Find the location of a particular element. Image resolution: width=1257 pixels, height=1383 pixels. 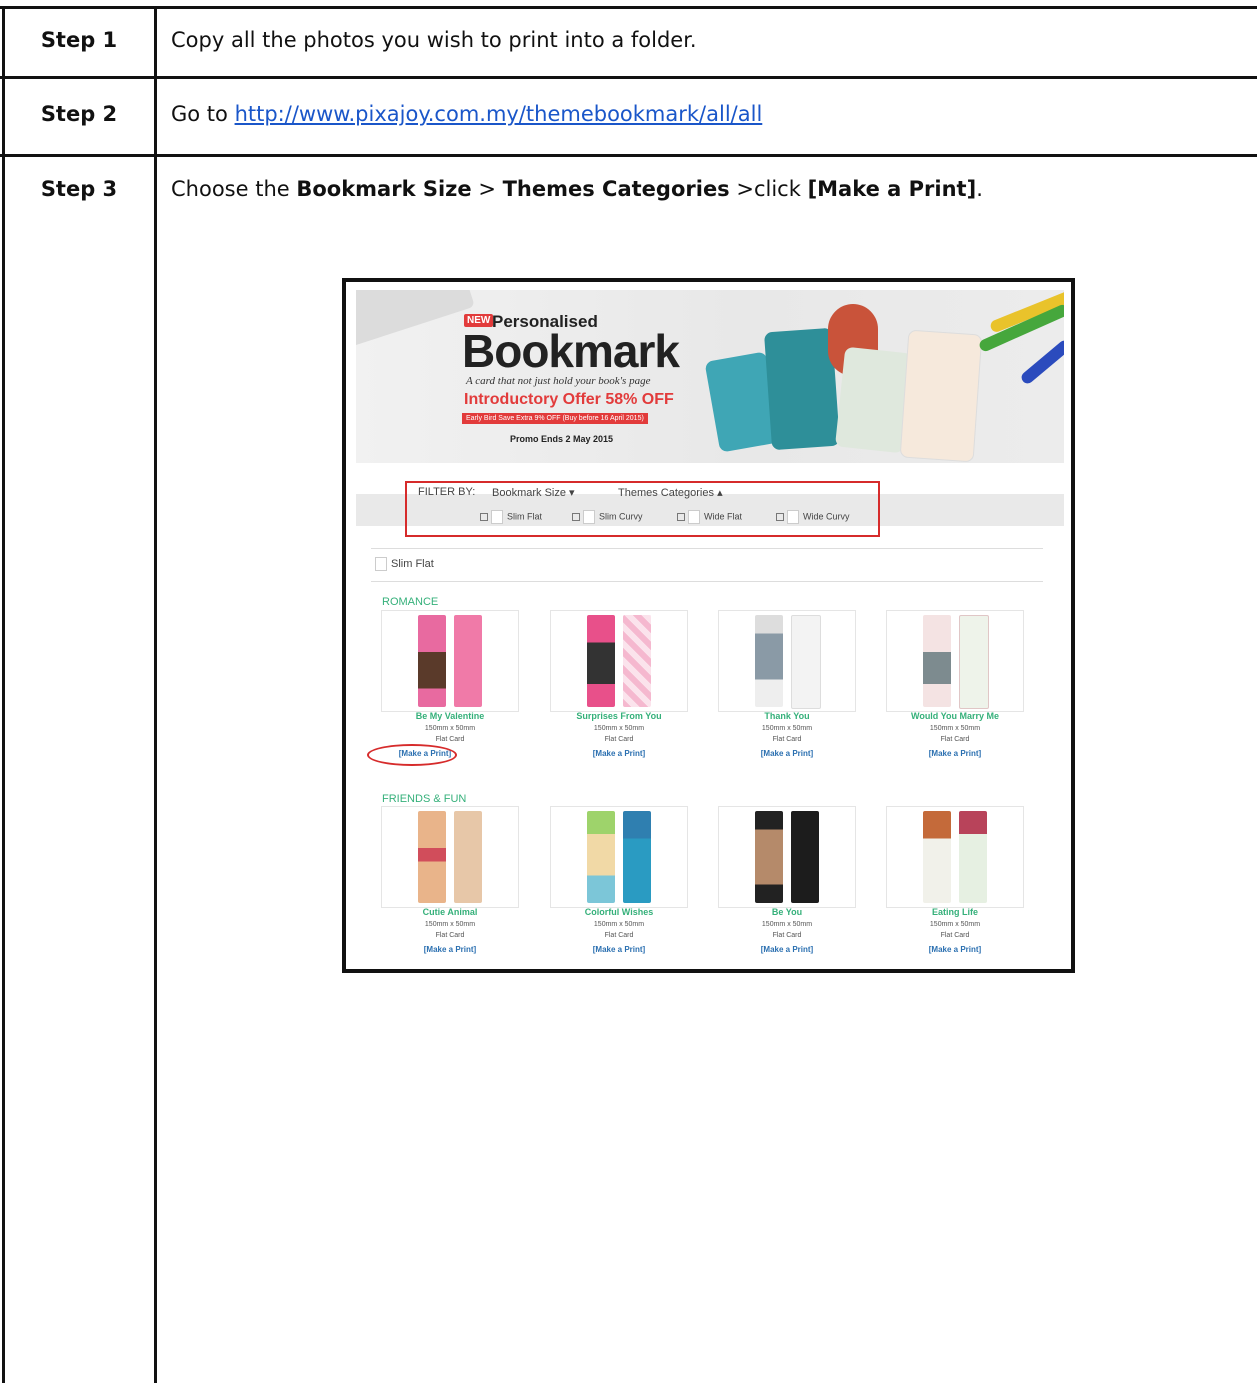

laptop-image is located at coordinates (415, 320).